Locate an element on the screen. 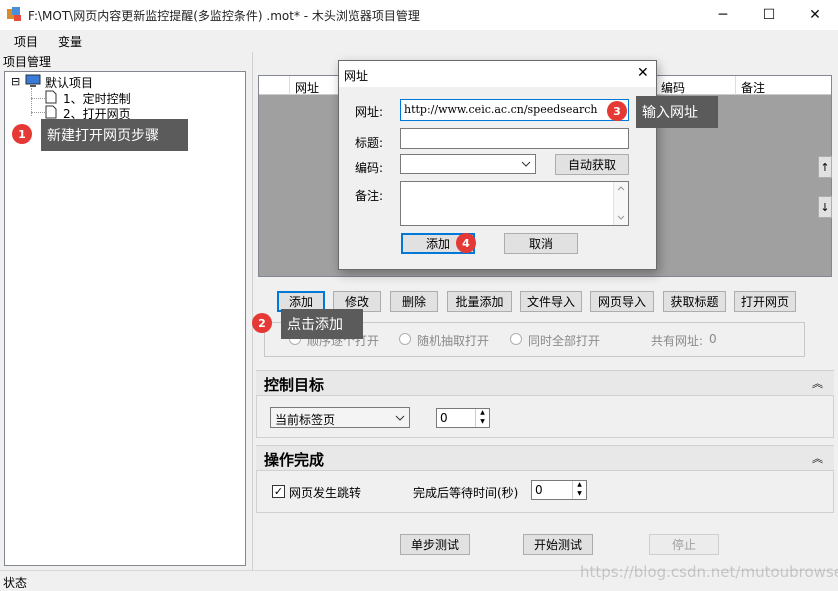 This screenshot has width=838, height=591. dialog-title-bar: 网址 ✕ is located at coordinates (497, 74).